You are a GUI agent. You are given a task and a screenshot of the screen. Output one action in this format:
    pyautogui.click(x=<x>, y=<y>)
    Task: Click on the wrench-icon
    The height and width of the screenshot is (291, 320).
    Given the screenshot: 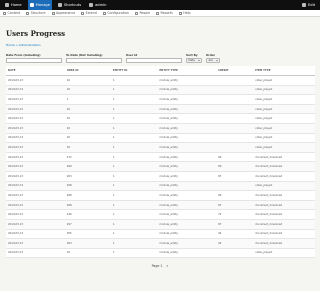 What is the action you would take?
    pyautogui.click(x=104, y=13)
    